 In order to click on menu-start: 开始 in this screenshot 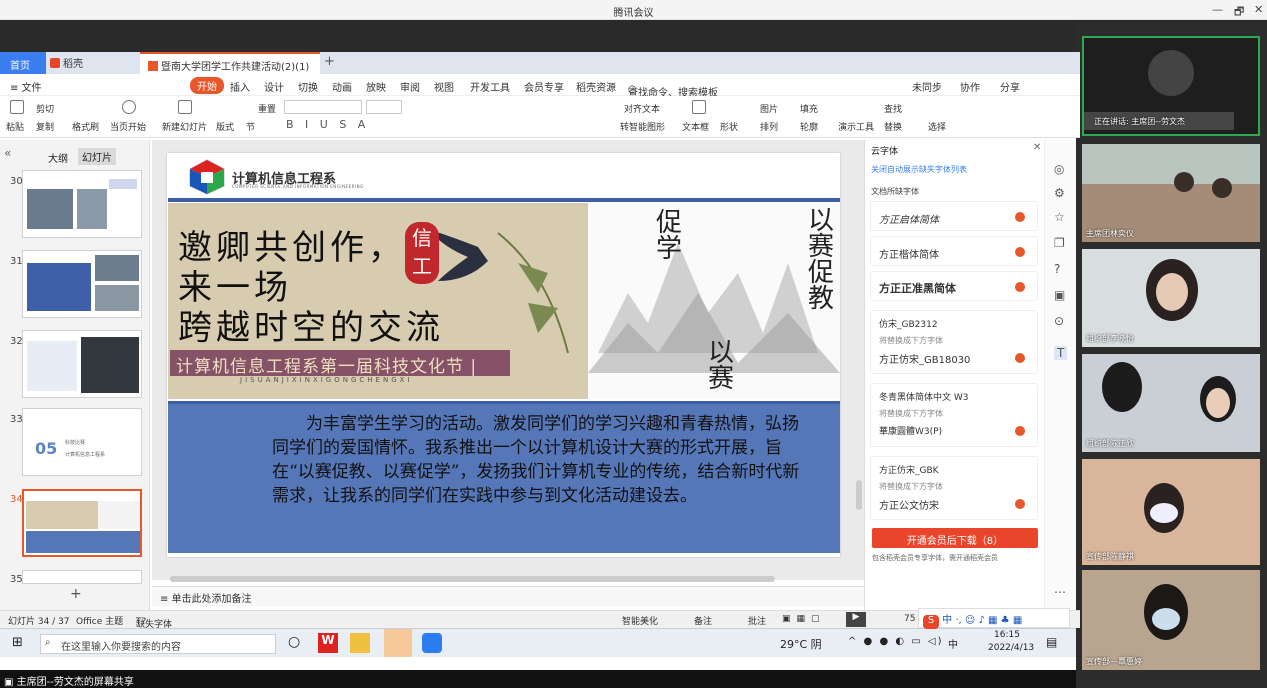, I will do `click(207, 85)`.